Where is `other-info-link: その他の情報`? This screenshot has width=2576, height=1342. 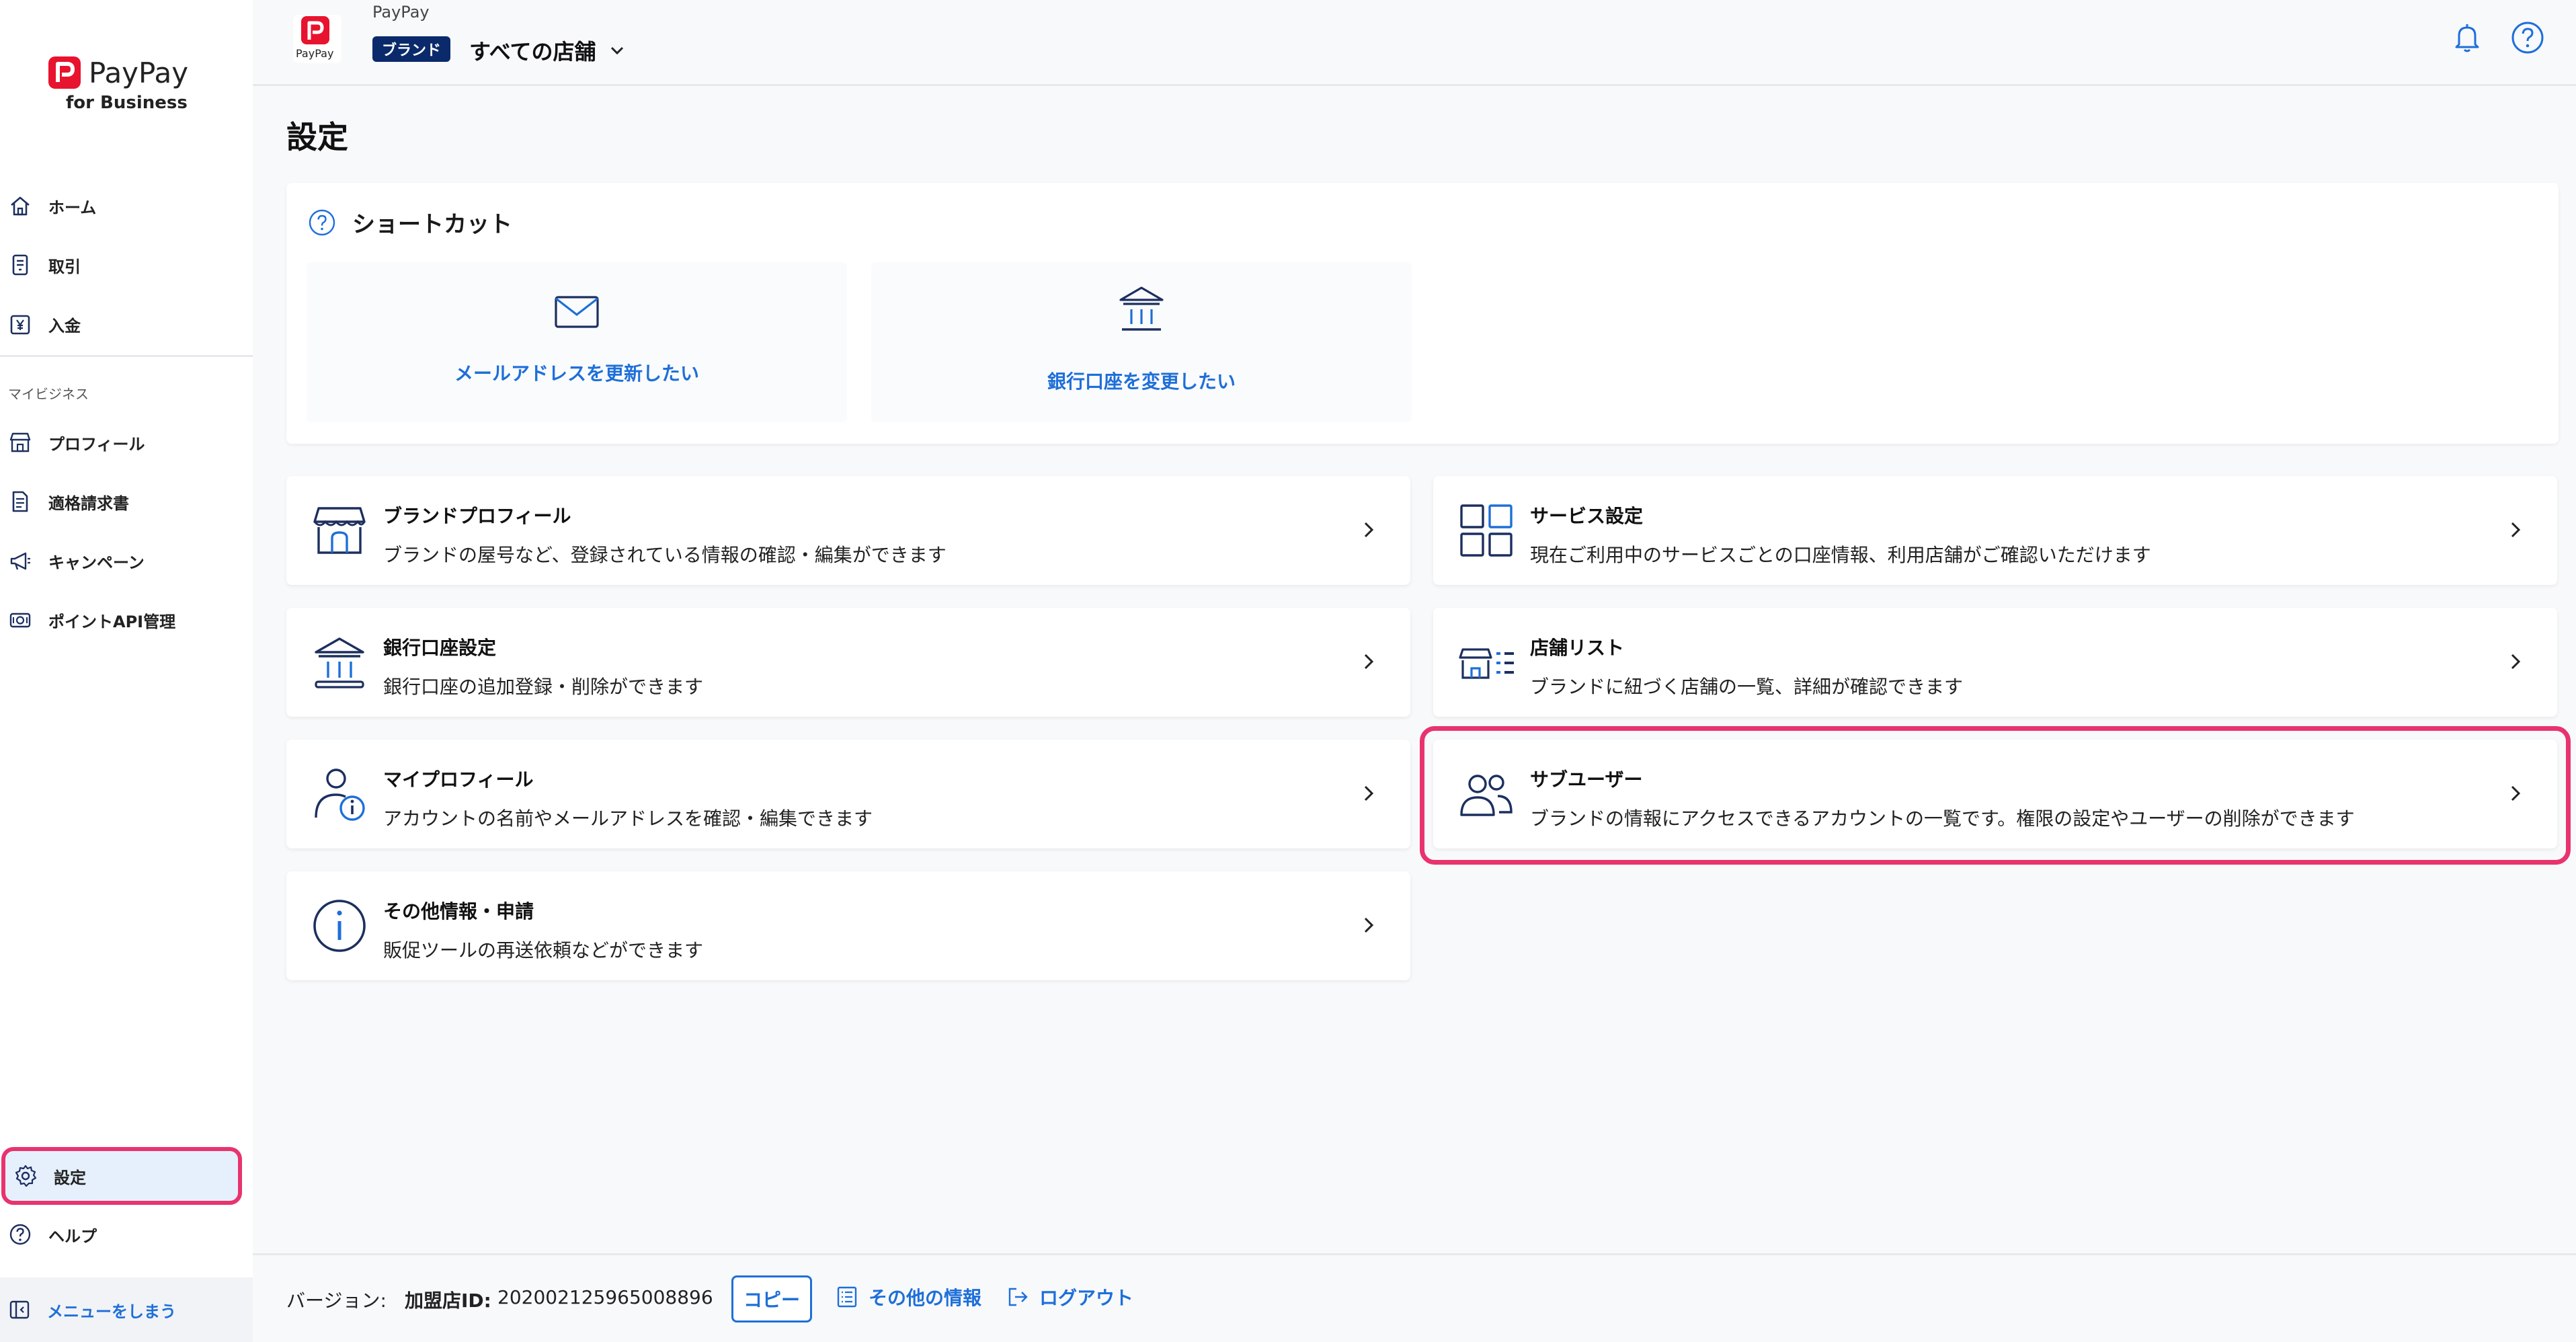 other-info-link: その他の情報 is located at coordinates (908, 1297).